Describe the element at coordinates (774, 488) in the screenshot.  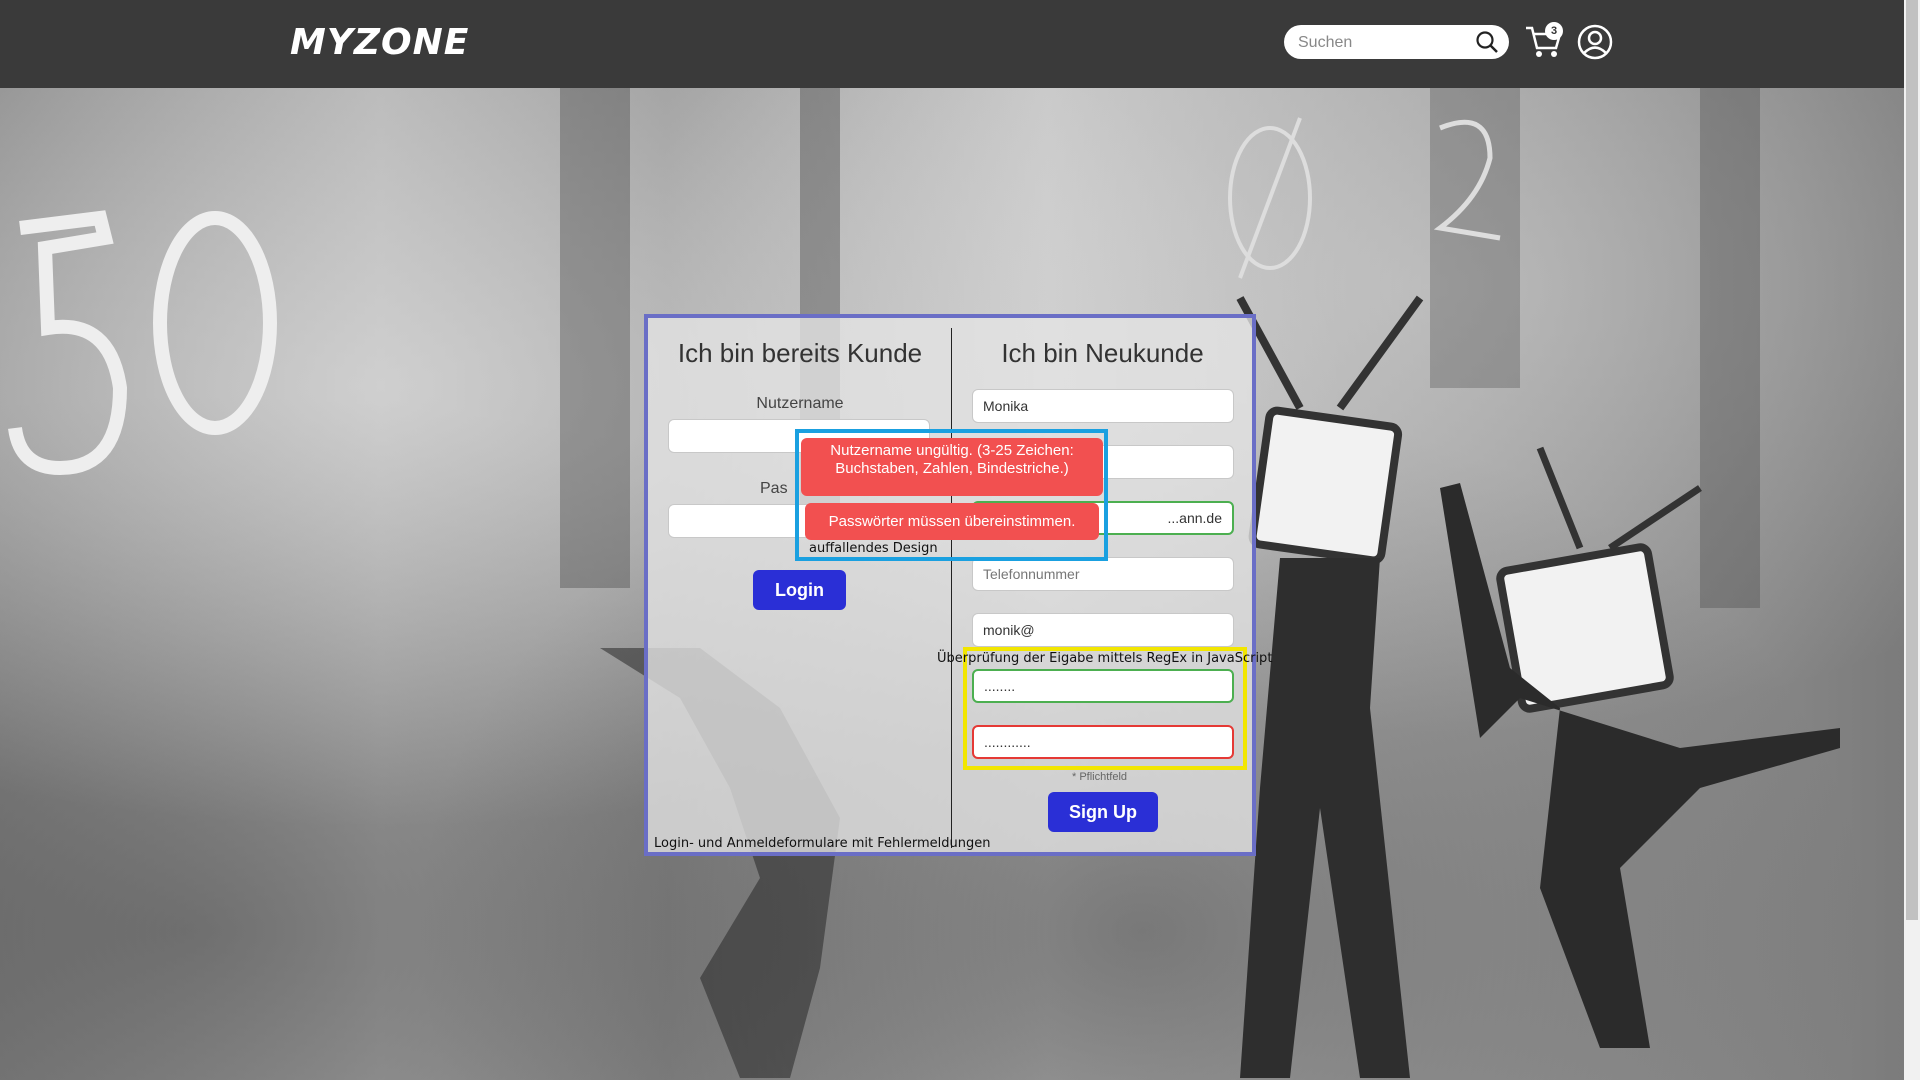
I see `password-label: Pas` at that location.